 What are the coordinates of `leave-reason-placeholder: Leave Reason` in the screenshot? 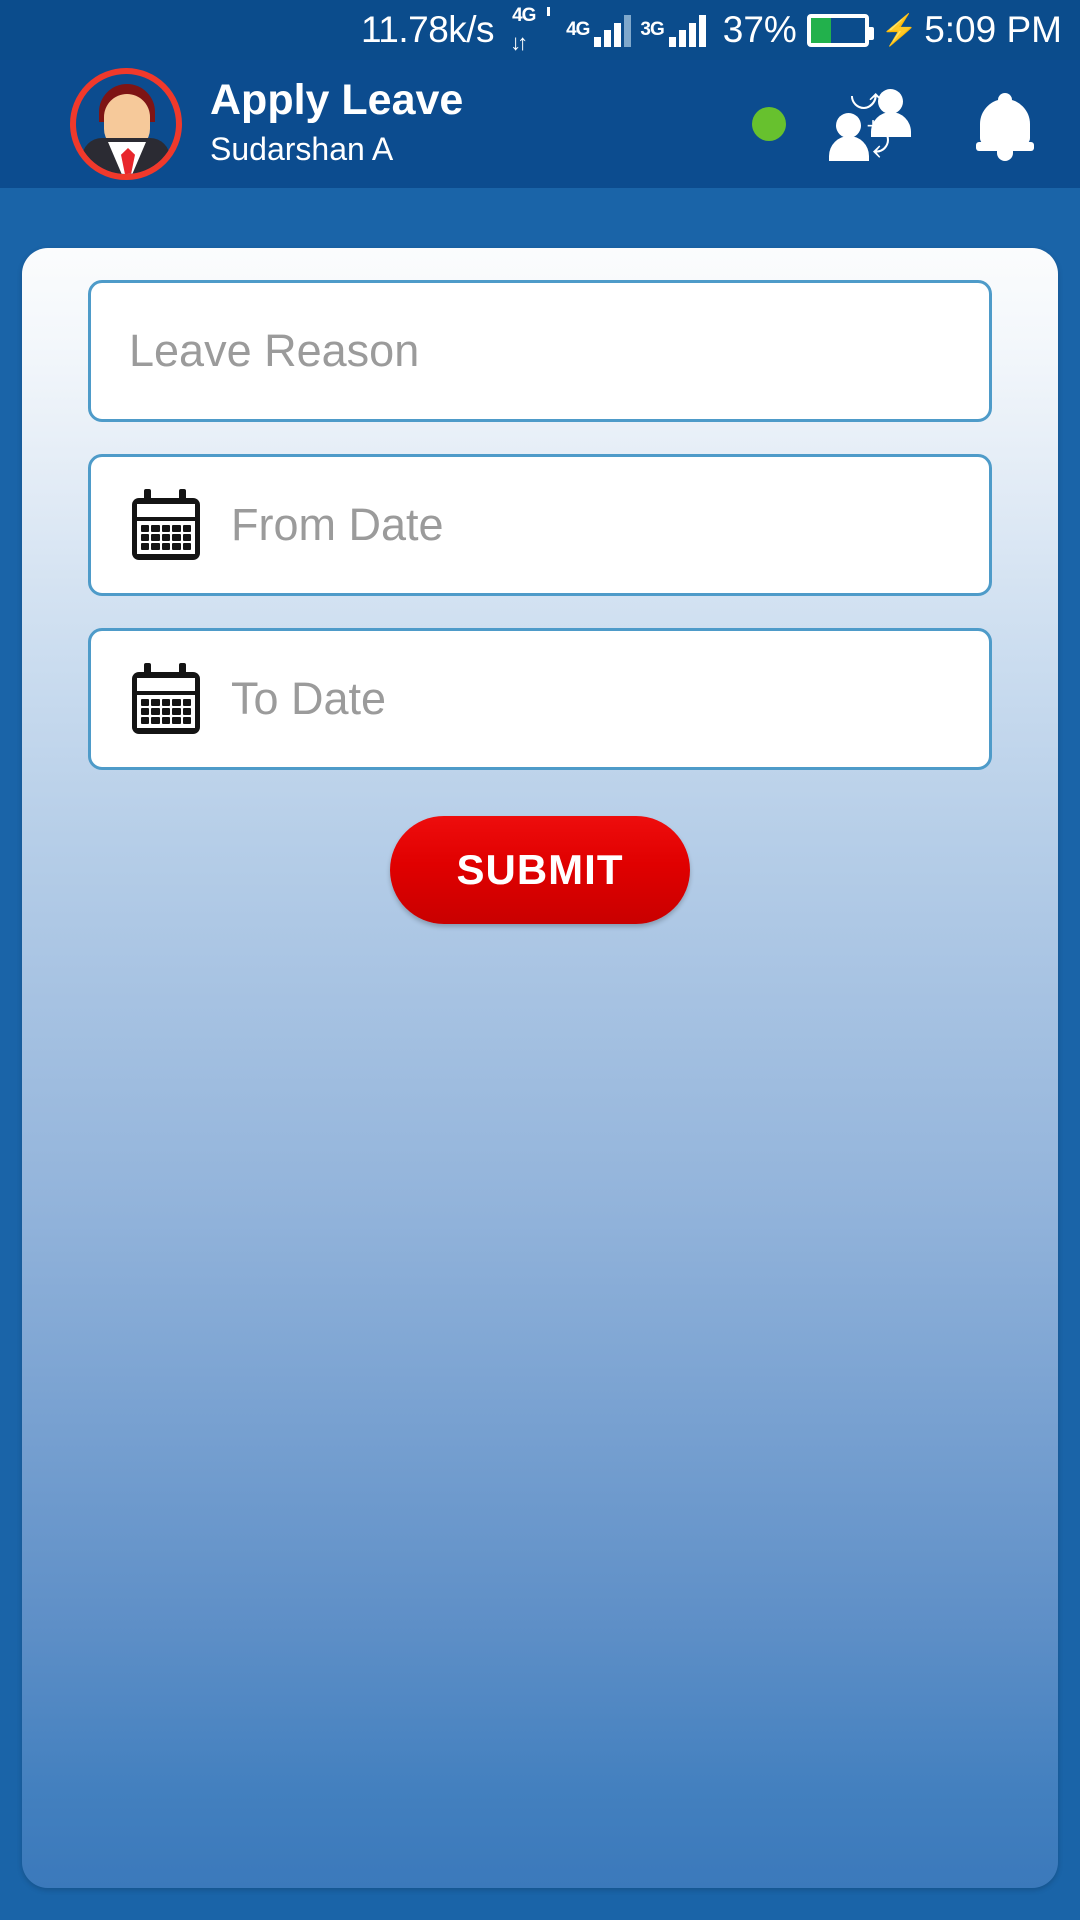 It's located at (274, 350).